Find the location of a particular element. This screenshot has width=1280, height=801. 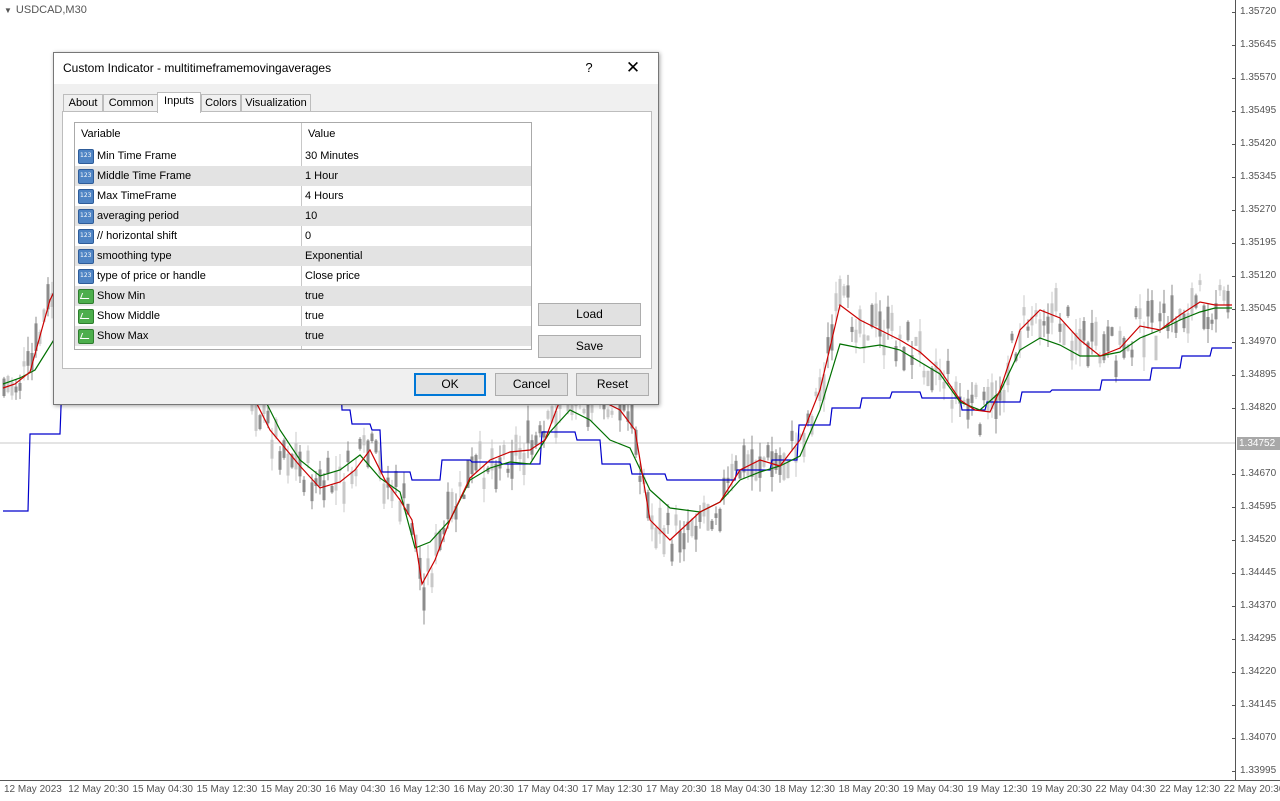

time-tick-label: 12 May 20:30 is located at coordinates (98, 789).